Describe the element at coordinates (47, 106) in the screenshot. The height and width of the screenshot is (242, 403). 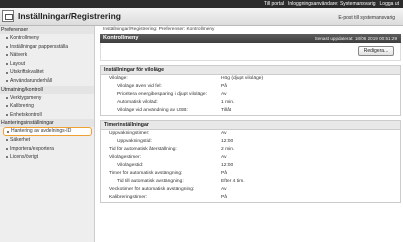
I see `sidebar-item-calibration: Kalibrering` at that location.